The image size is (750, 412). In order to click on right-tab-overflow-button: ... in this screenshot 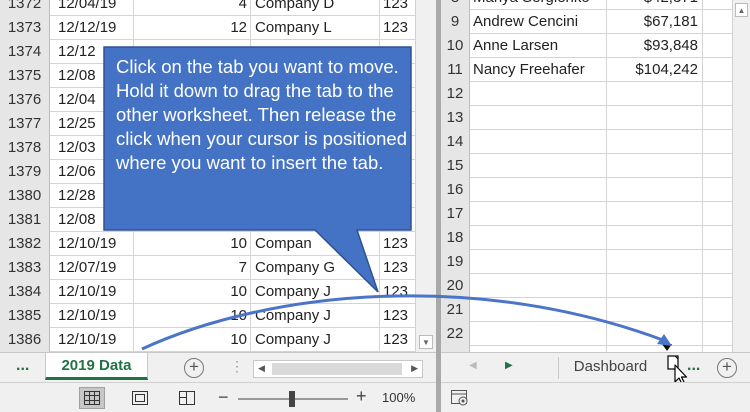, I will do `click(693, 366)`.